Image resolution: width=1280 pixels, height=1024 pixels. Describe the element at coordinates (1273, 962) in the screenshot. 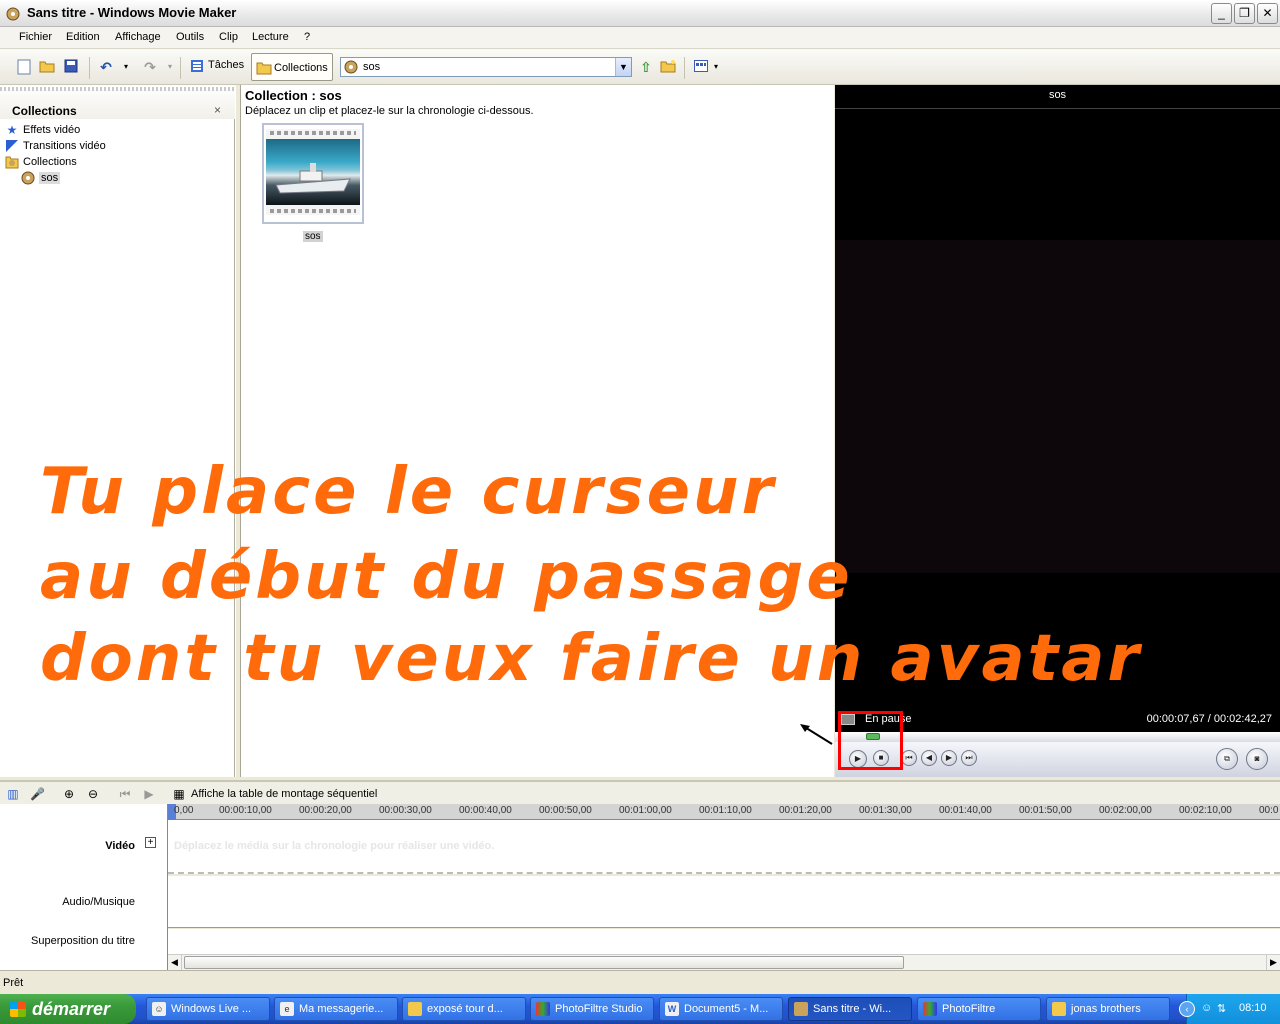

I see `scroll-right-icon: ▶` at that location.